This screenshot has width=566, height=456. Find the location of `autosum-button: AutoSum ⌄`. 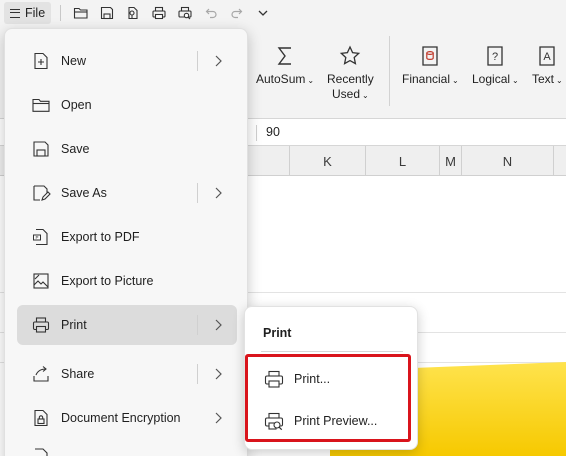

autosum-button: AutoSum ⌄ is located at coordinates (285, 66).